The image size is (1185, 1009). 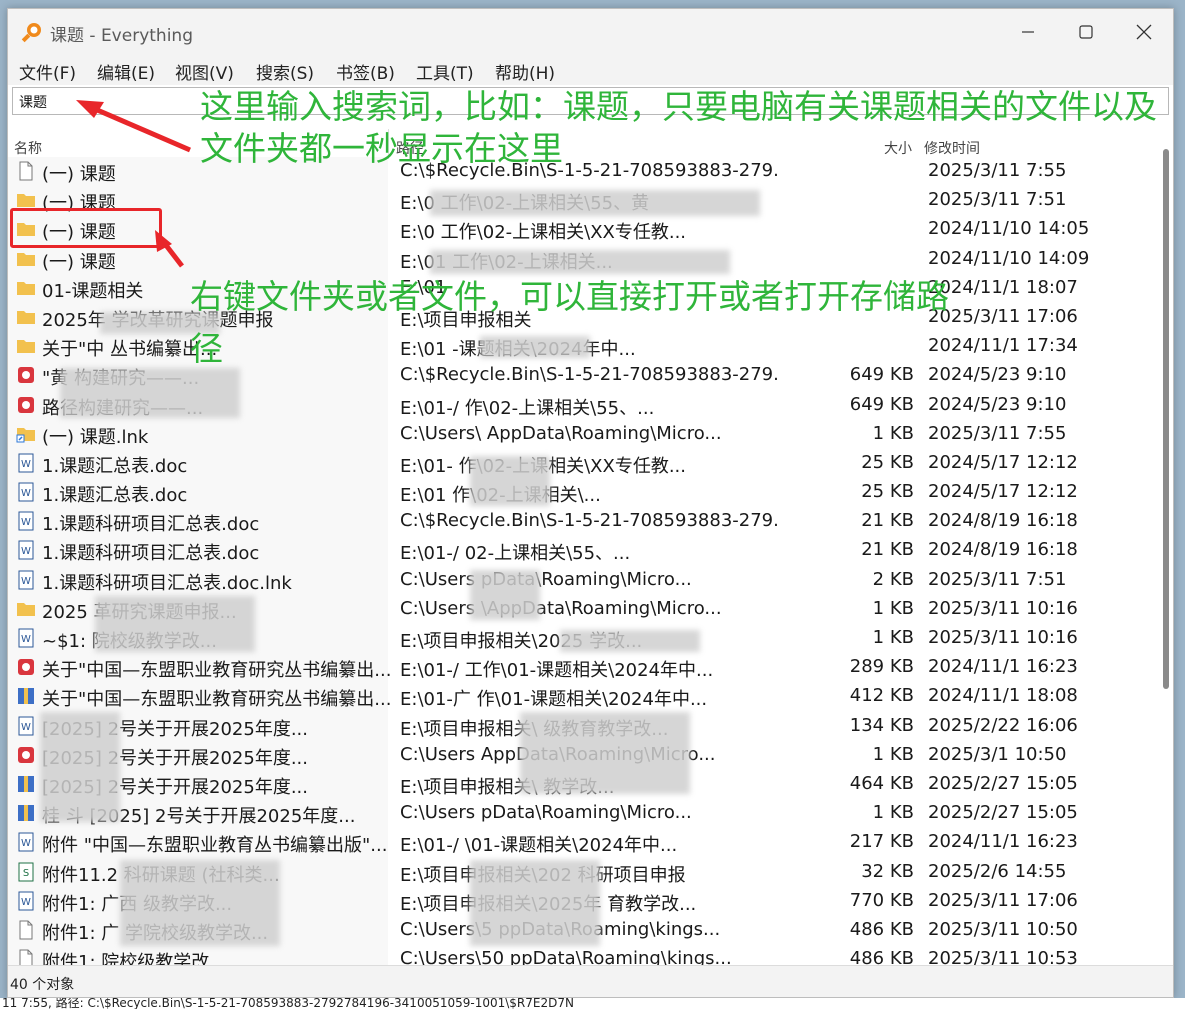 I want to click on result-size: 486 KB, so click(x=881, y=956).